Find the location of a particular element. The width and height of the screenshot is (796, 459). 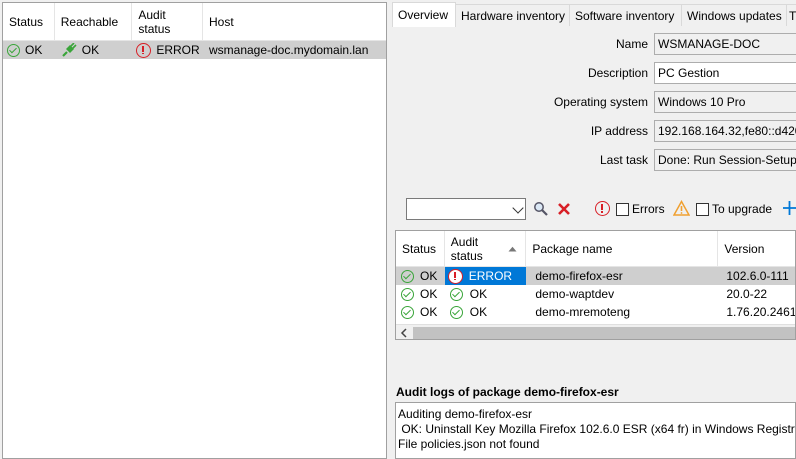

sort-up-icon is located at coordinates (512, 249).